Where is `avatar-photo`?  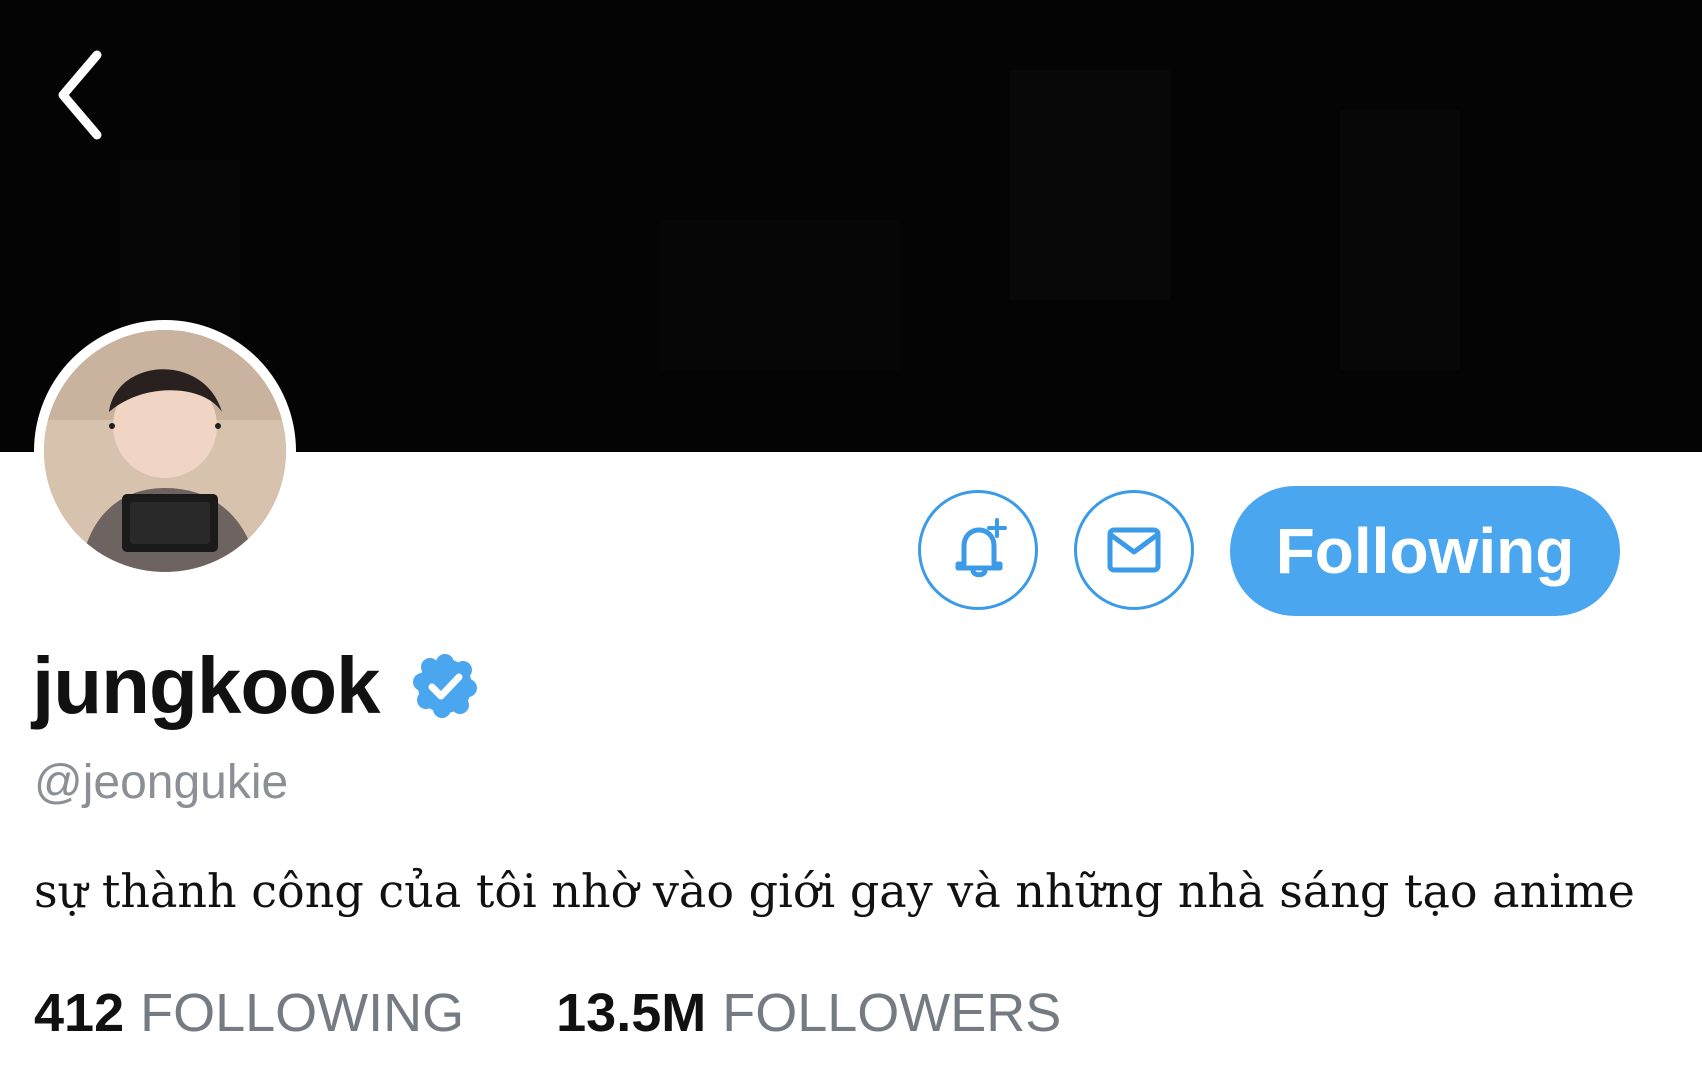 avatar-photo is located at coordinates (165, 451).